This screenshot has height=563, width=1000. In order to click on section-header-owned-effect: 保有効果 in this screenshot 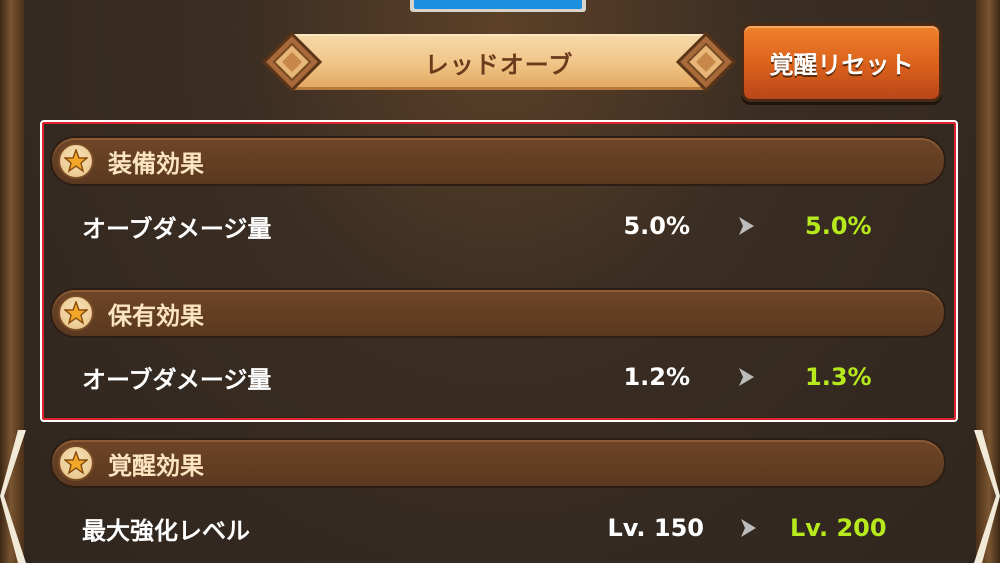, I will do `click(498, 313)`.